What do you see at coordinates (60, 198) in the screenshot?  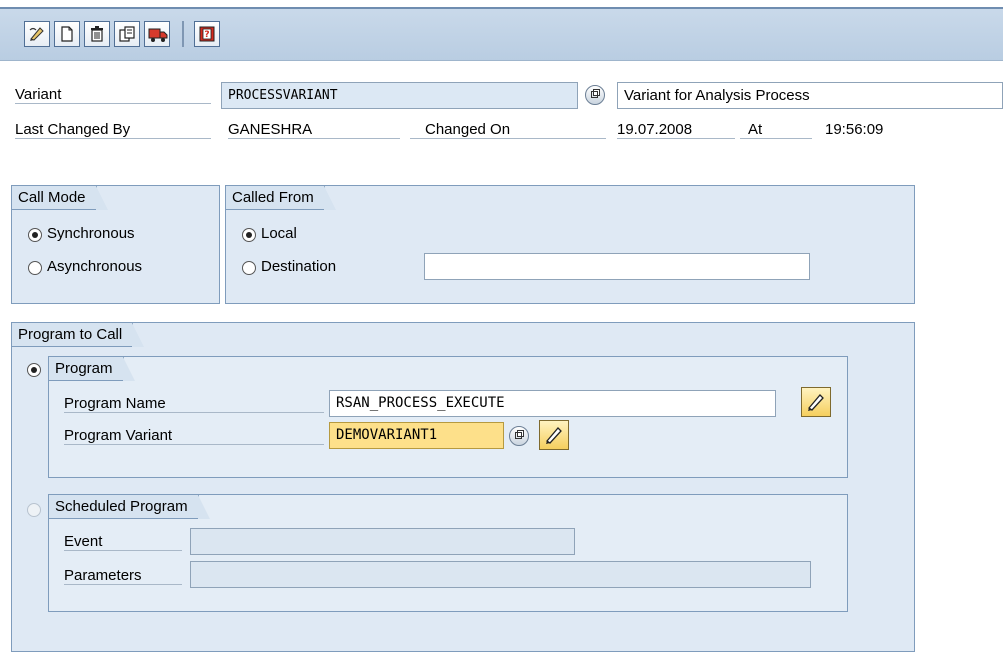 I see `call-mode-title: Call Mode` at bounding box center [60, 198].